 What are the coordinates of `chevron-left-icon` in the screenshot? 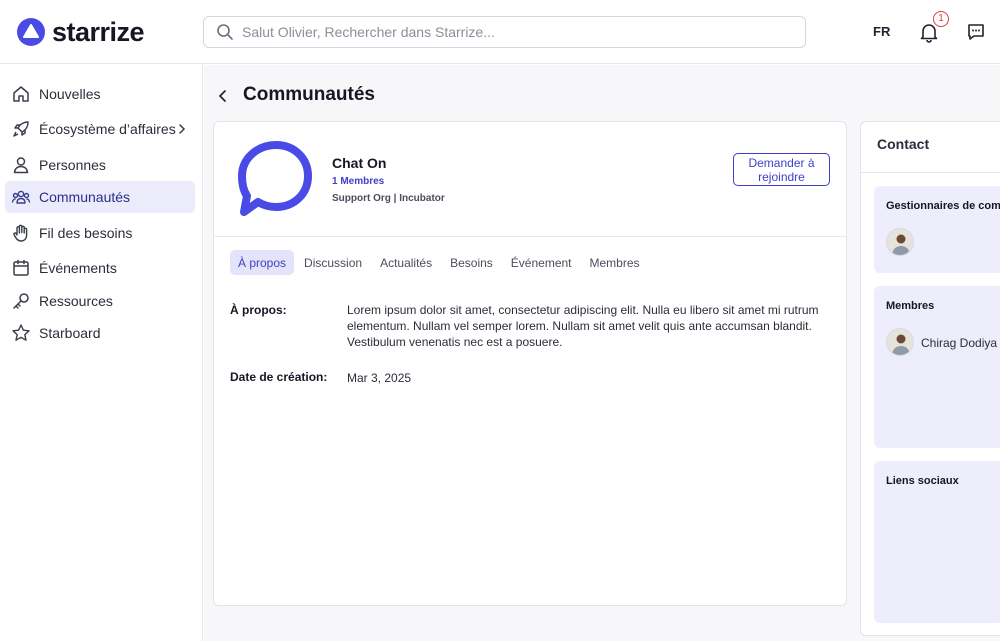 It's located at (222, 96).